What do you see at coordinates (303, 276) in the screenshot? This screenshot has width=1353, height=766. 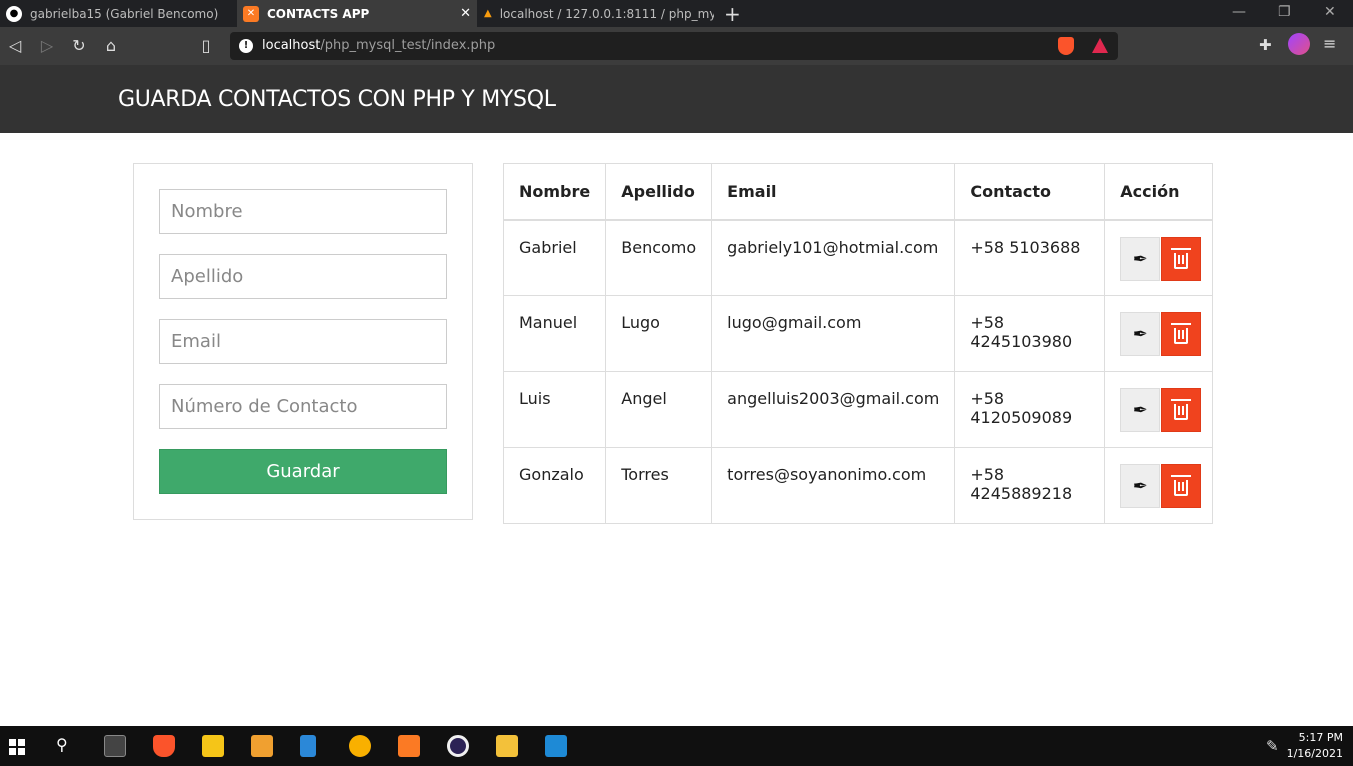 I see `apellido-input: Apellido` at bounding box center [303, 276].